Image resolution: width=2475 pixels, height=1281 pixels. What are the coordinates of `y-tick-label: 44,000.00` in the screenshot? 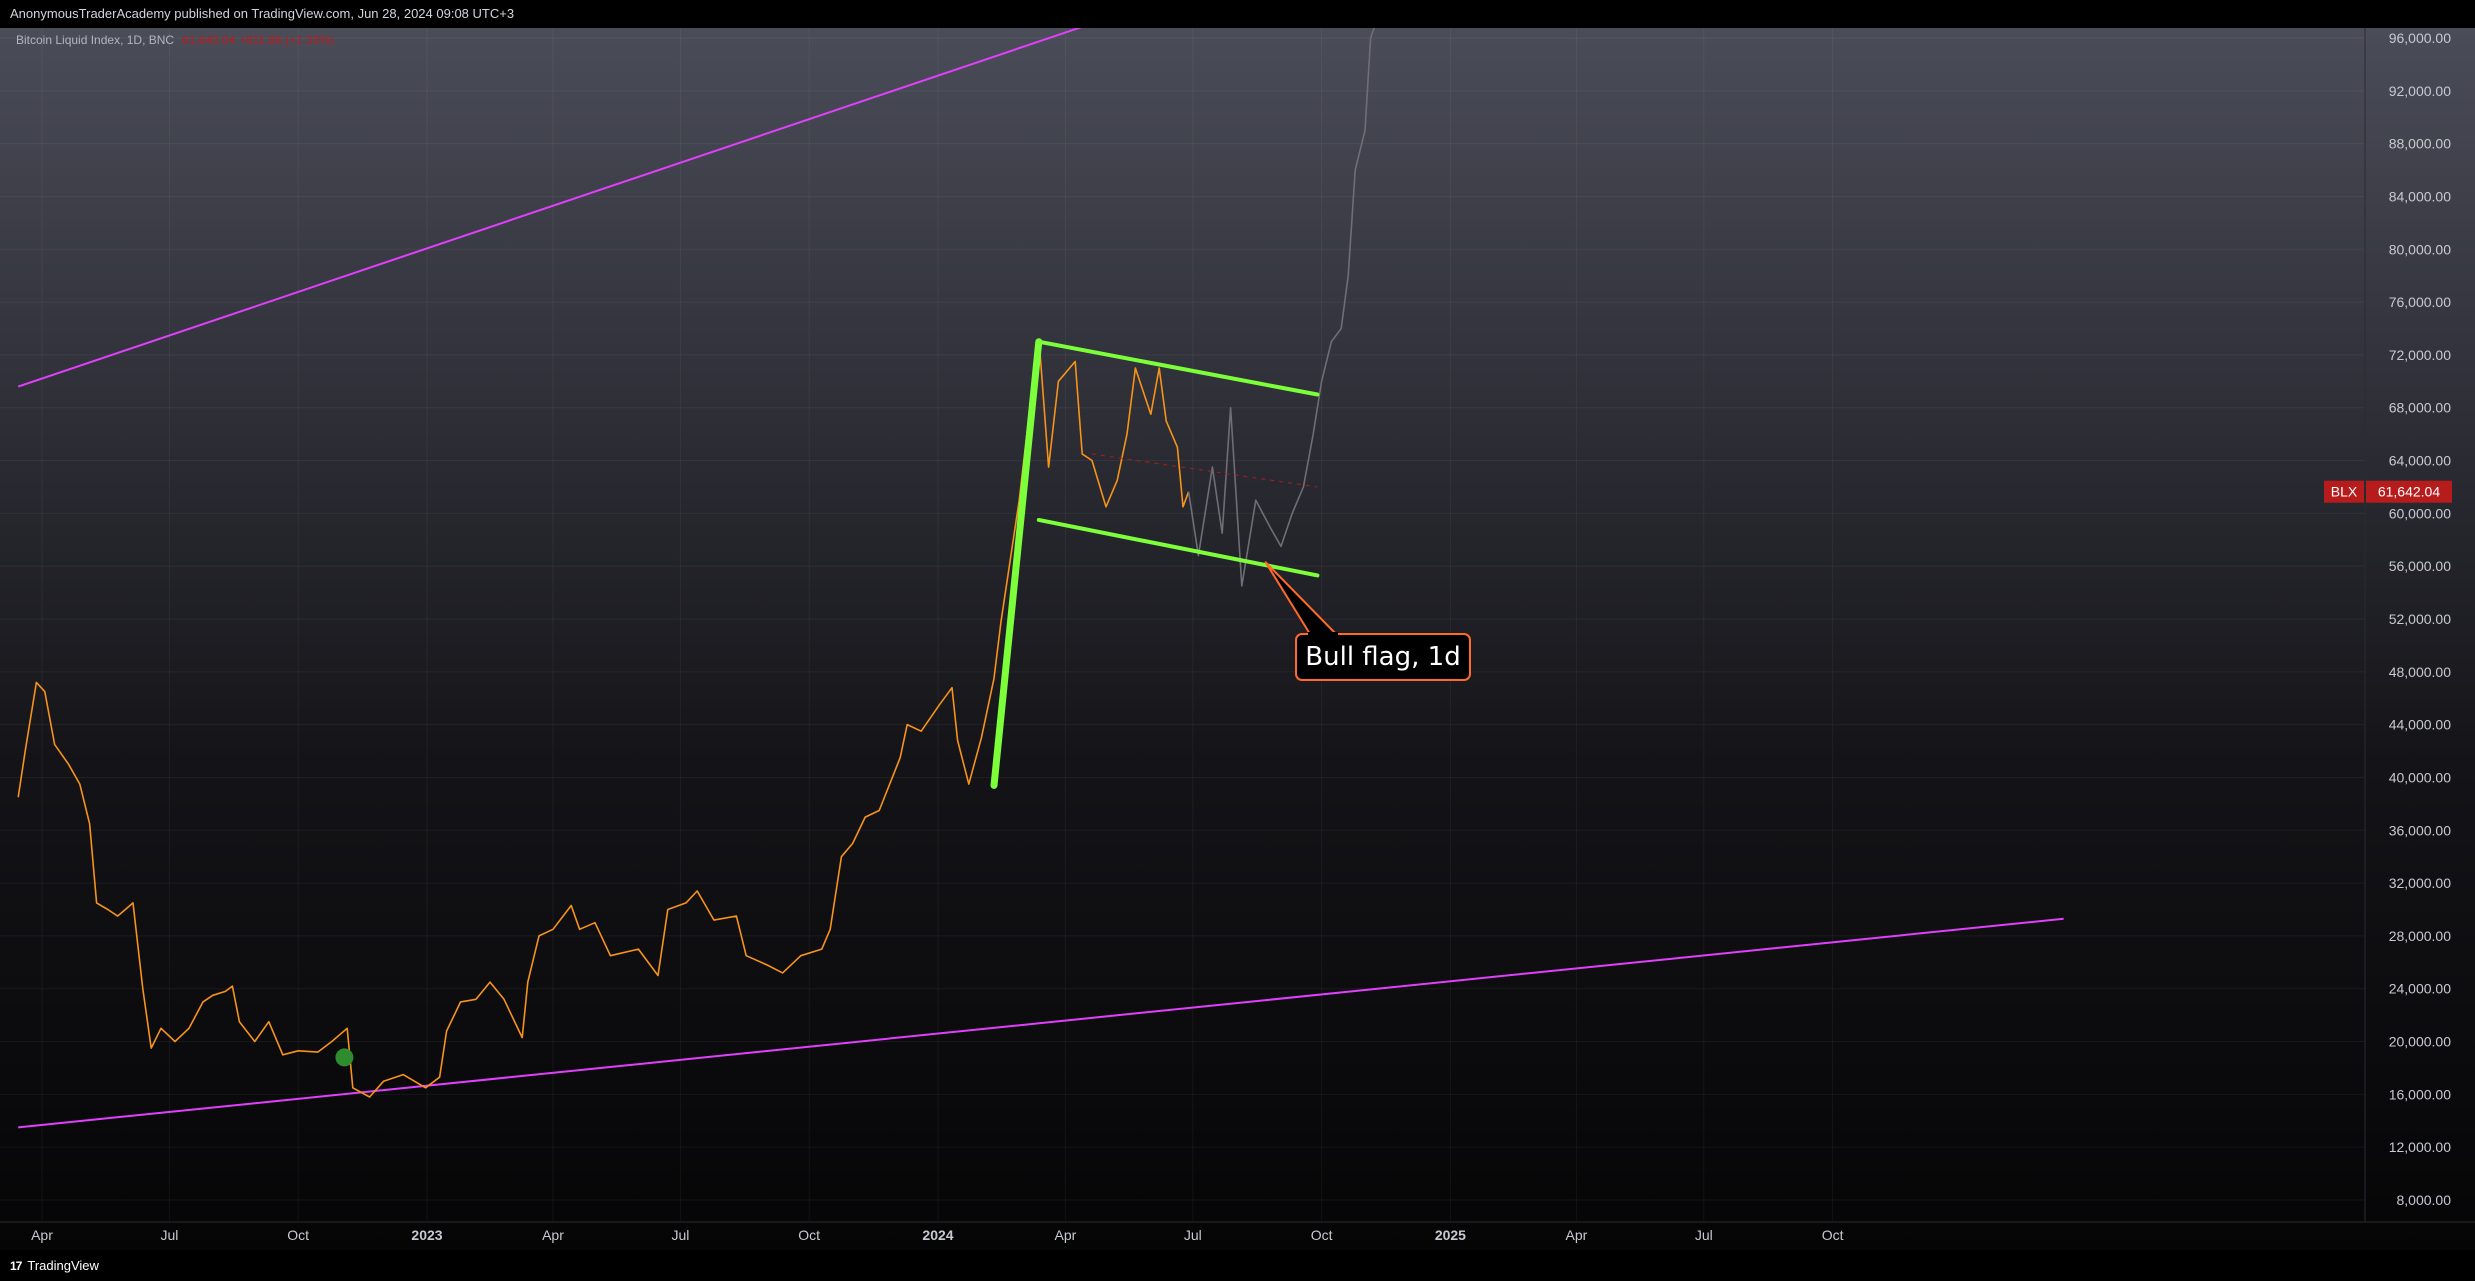 It's located at (2420, 725).